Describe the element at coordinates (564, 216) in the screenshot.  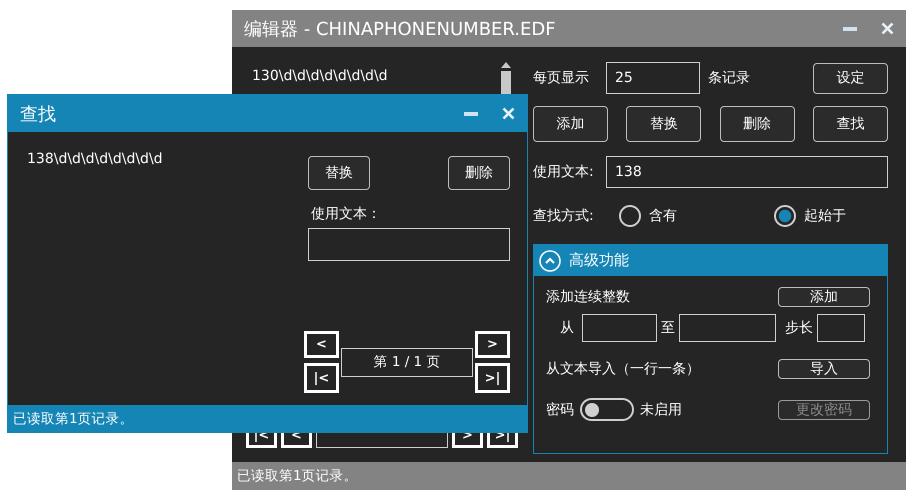
I see `search-mode-label: 查找方式:` at that location.